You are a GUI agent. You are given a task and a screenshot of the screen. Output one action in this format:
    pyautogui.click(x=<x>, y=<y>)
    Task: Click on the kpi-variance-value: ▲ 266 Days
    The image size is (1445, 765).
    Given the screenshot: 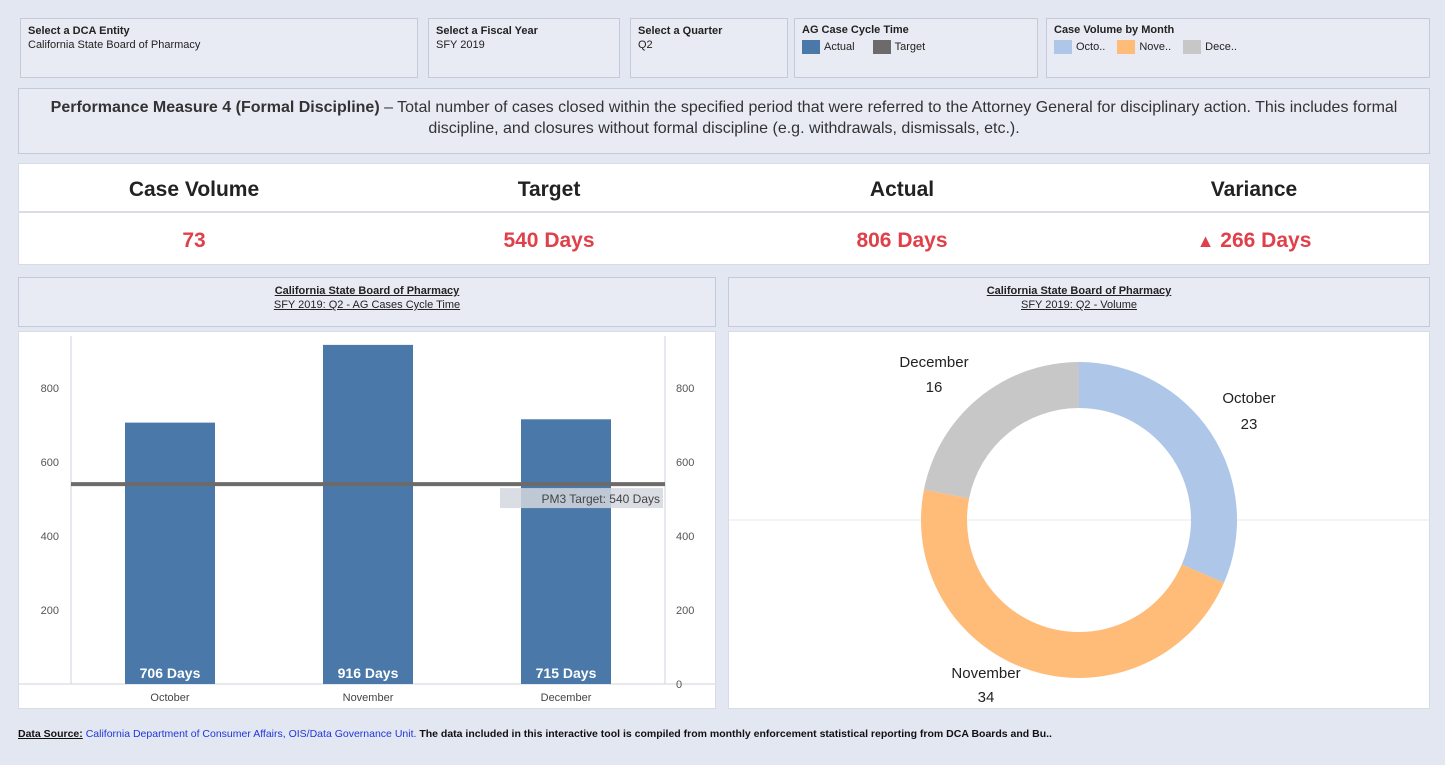 What is the action you would take?
    pyautogui.click(x=1254, y=241)
    